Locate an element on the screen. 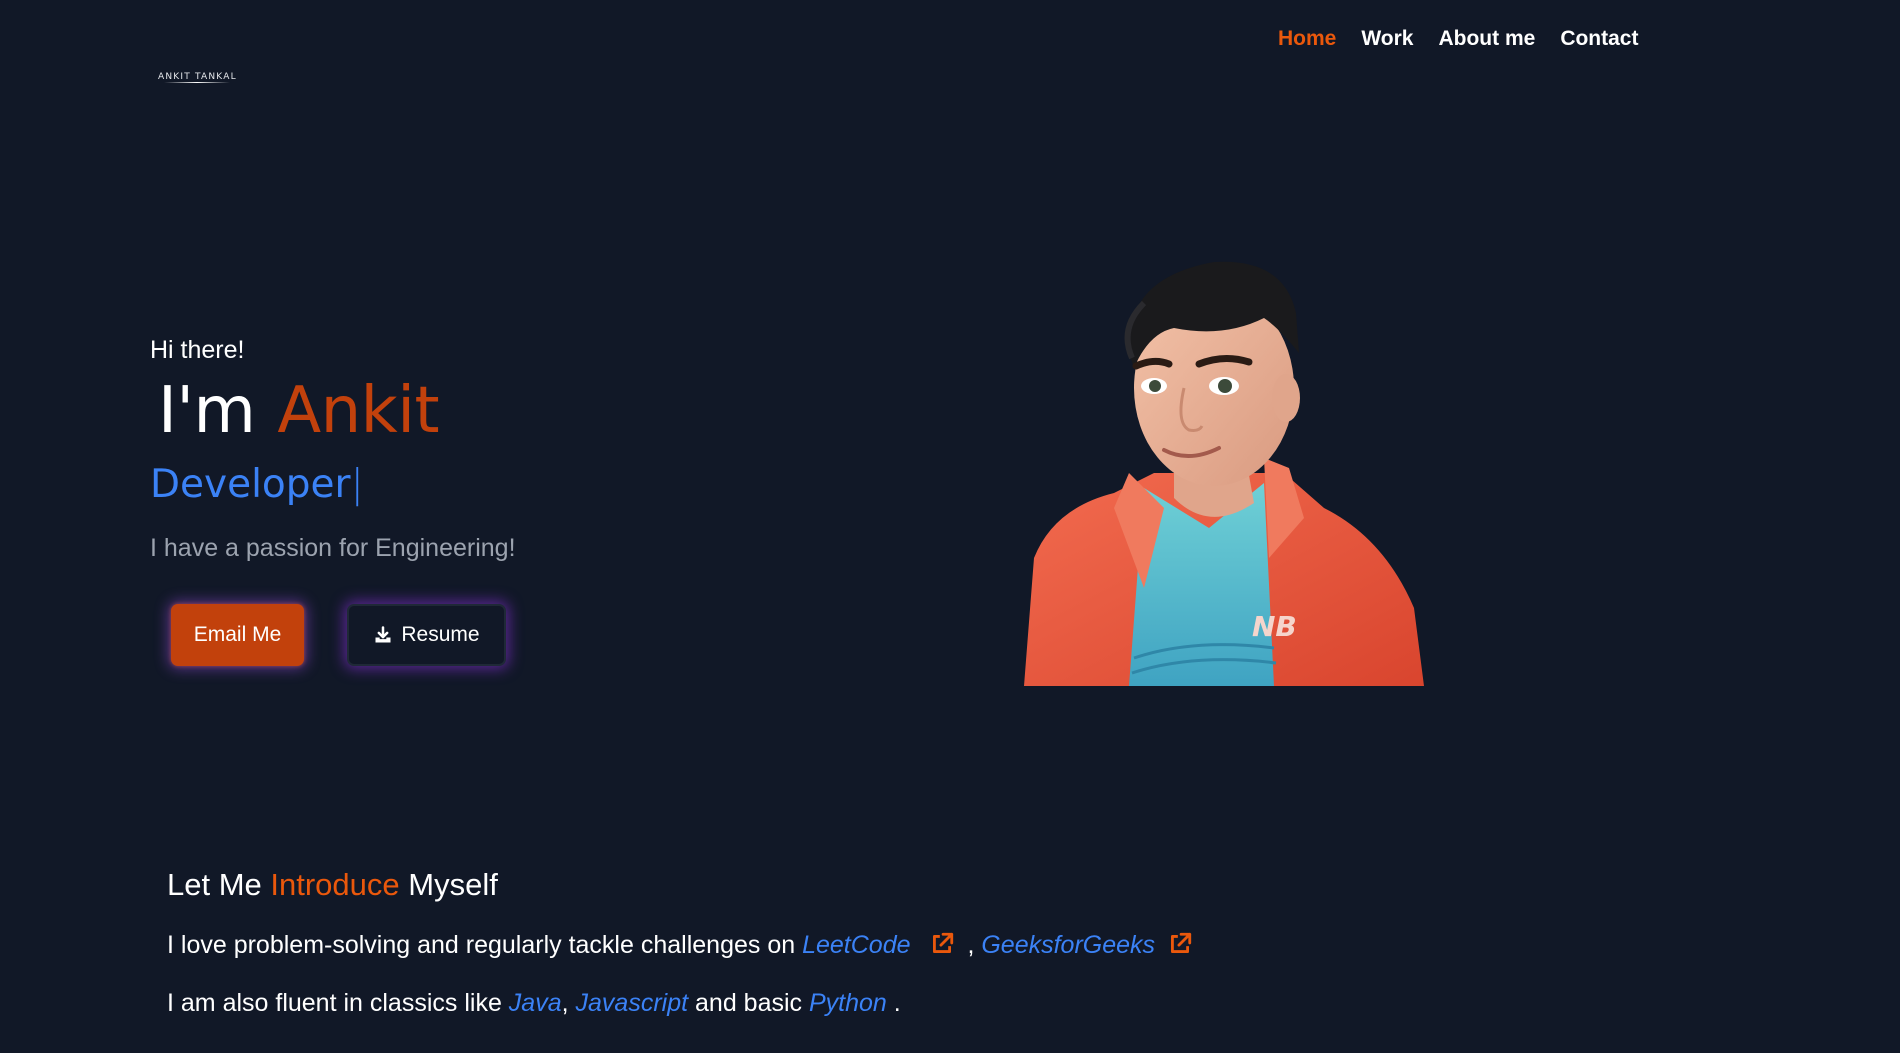 This screenshot has height=1053, width=1900. logo-underline is located at coordinates (197, 82).